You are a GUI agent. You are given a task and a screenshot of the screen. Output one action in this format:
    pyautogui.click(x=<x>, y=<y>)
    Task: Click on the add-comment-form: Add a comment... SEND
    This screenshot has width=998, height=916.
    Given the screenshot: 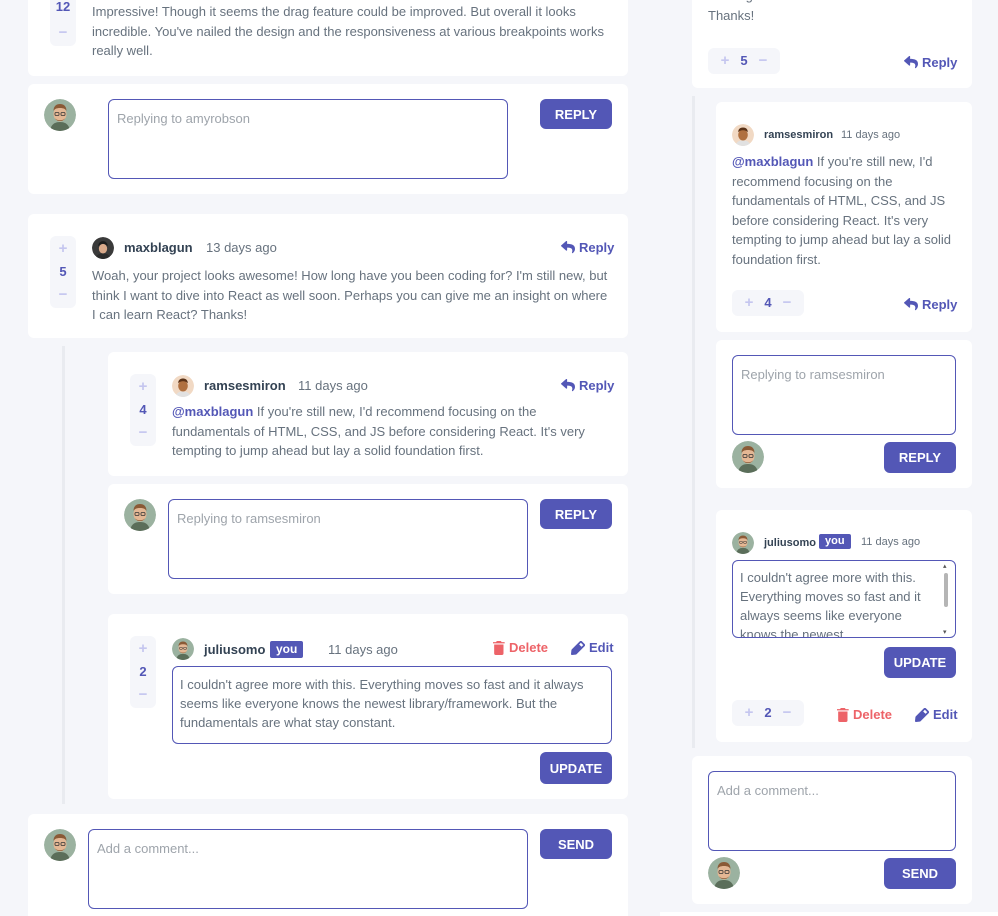 What is the action you would take?
    pyautogui.click(x=328, y=865)
    